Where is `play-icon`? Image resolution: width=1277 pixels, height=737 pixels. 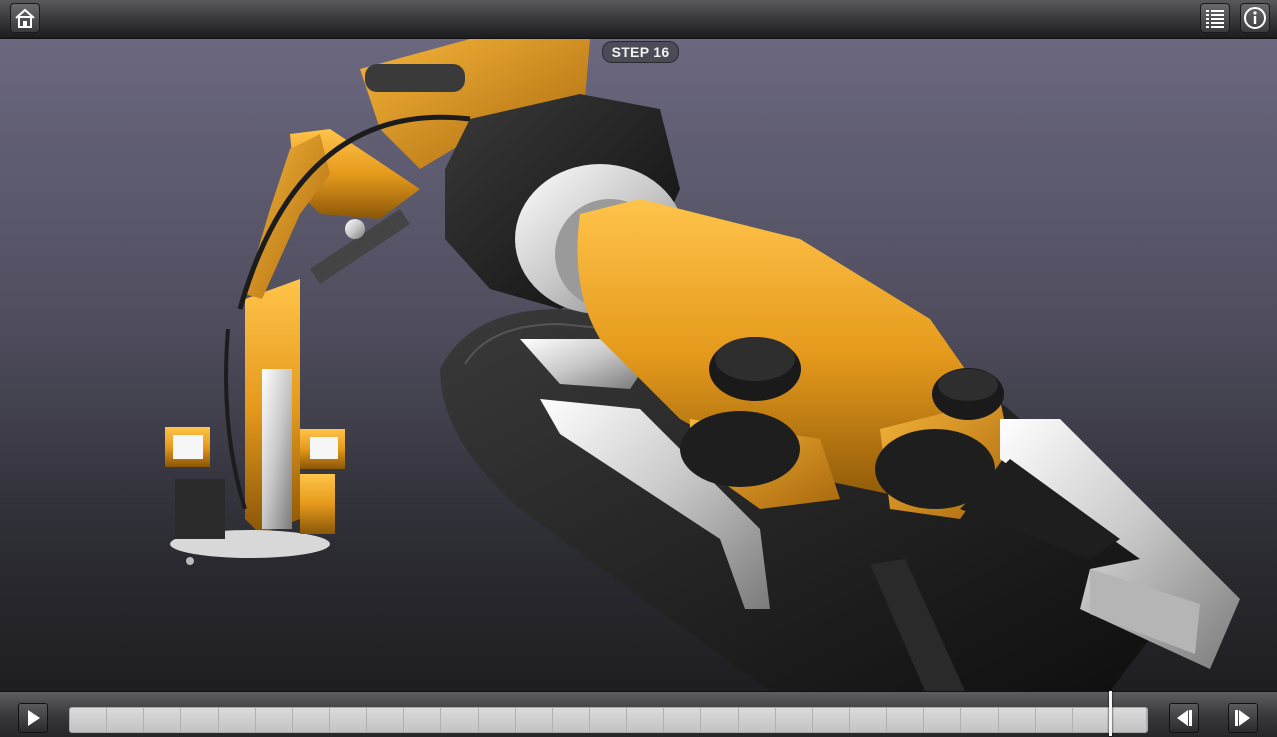
play-icon is located at coordinates (34, 718).